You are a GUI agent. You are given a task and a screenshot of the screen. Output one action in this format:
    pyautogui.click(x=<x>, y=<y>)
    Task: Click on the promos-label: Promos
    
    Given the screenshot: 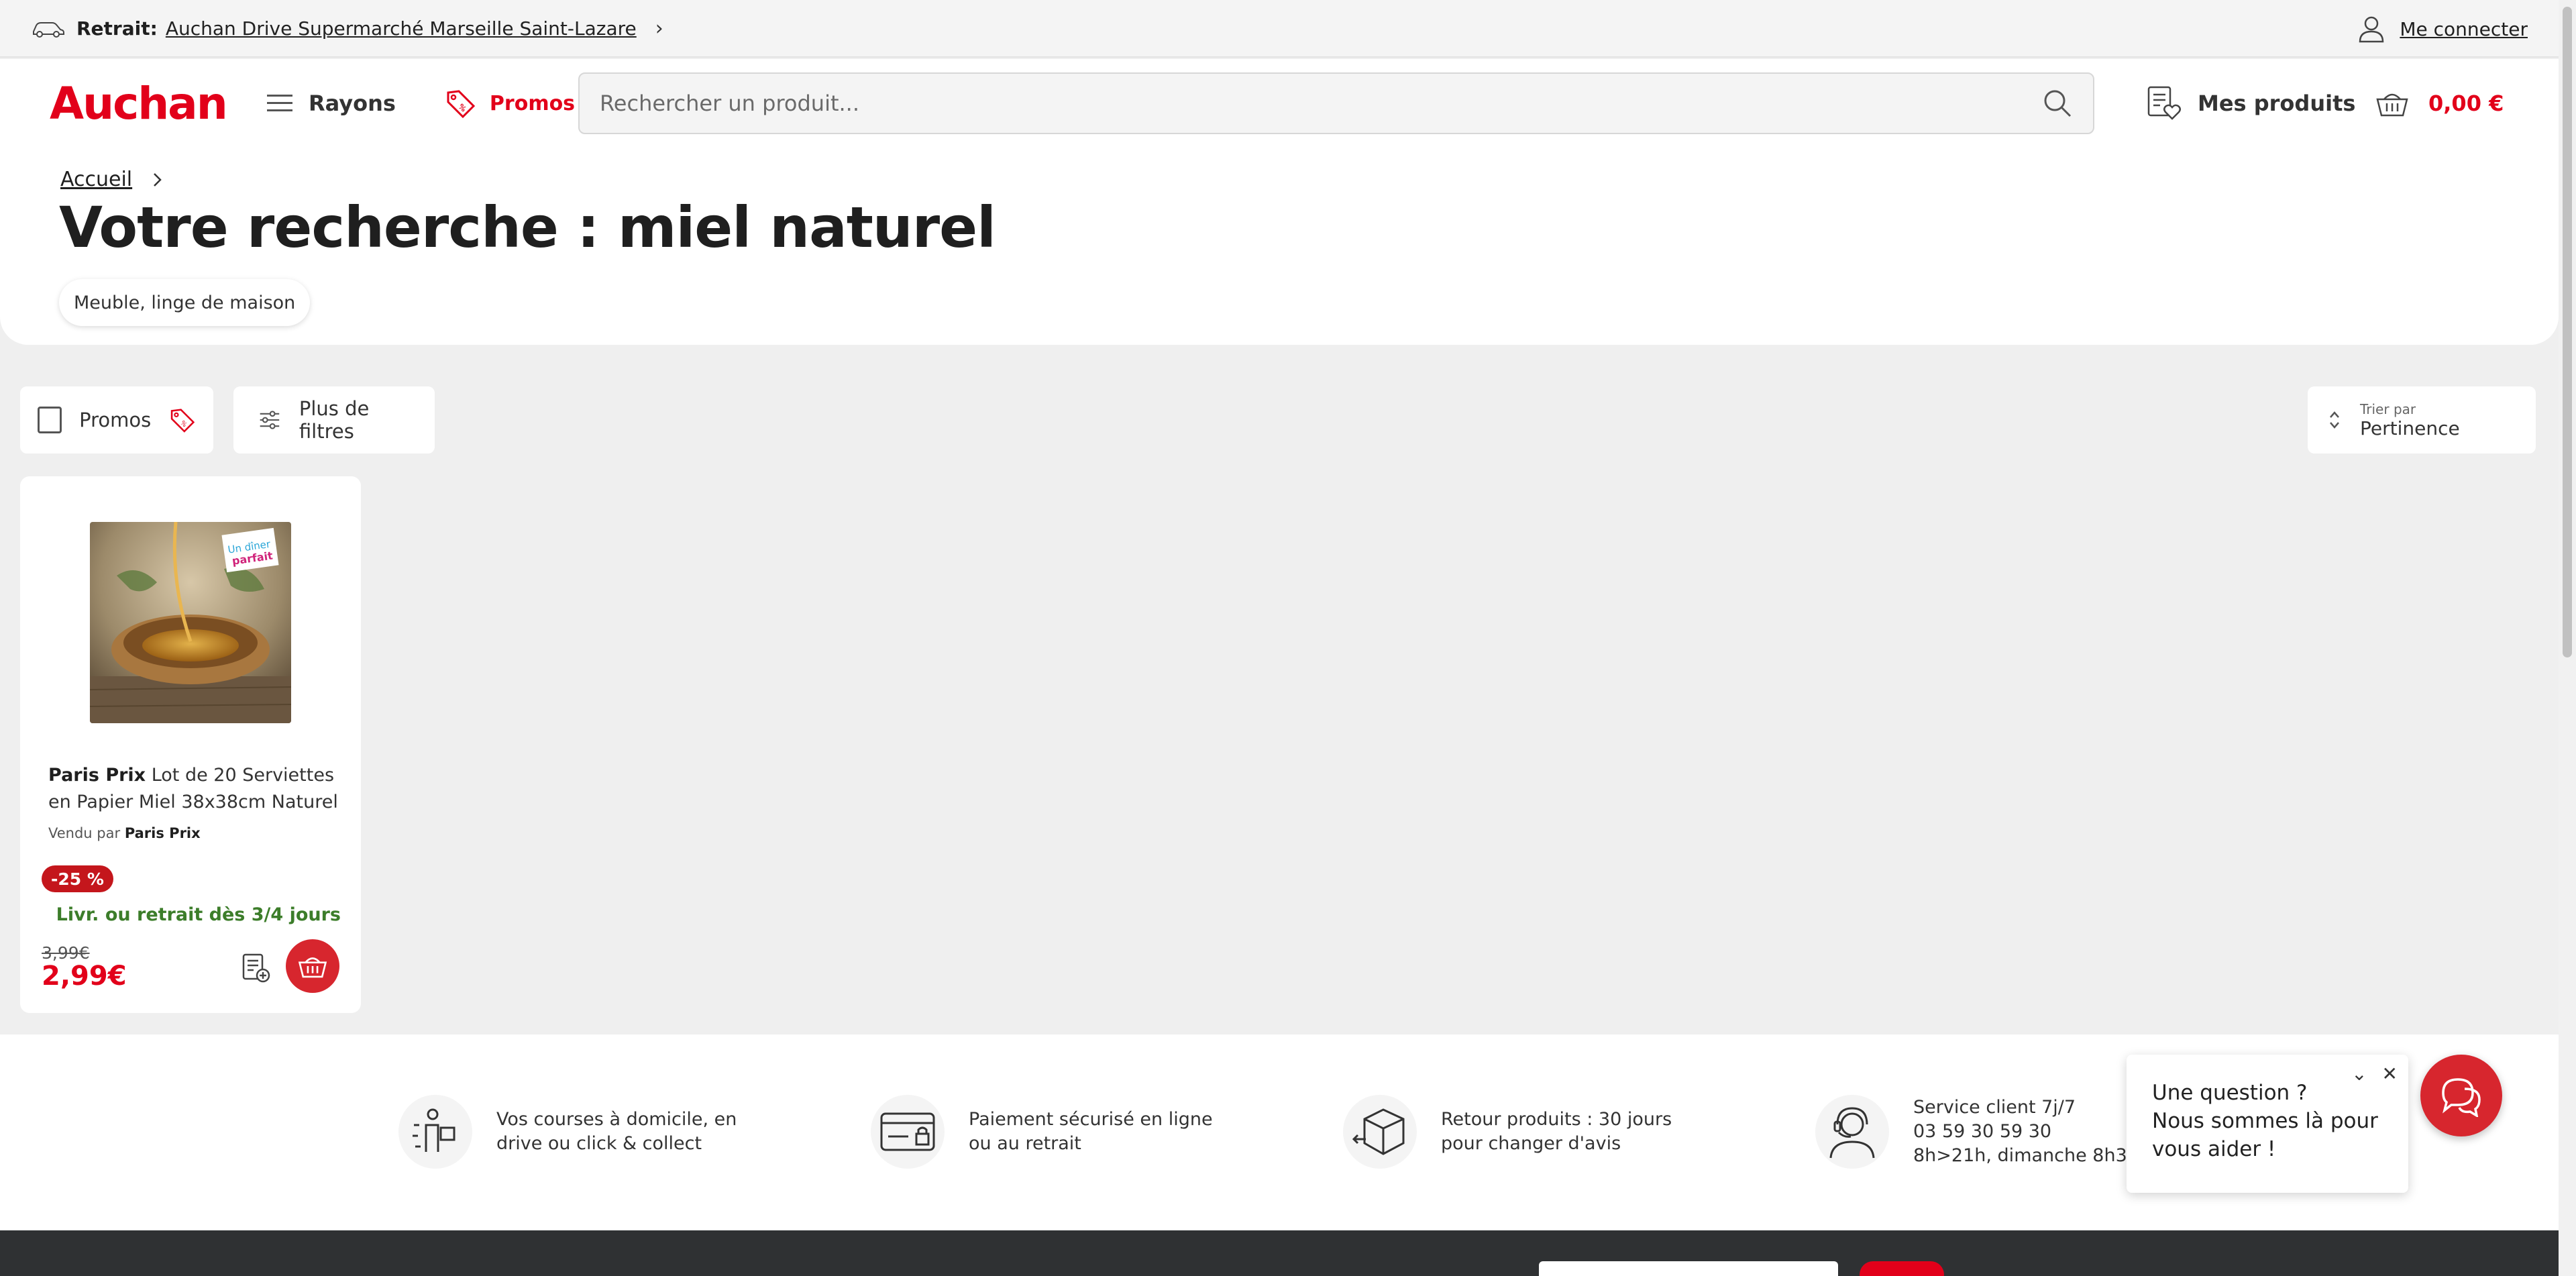 What is the action you would take?
    pyautogui.click(x=532, y=103)
    